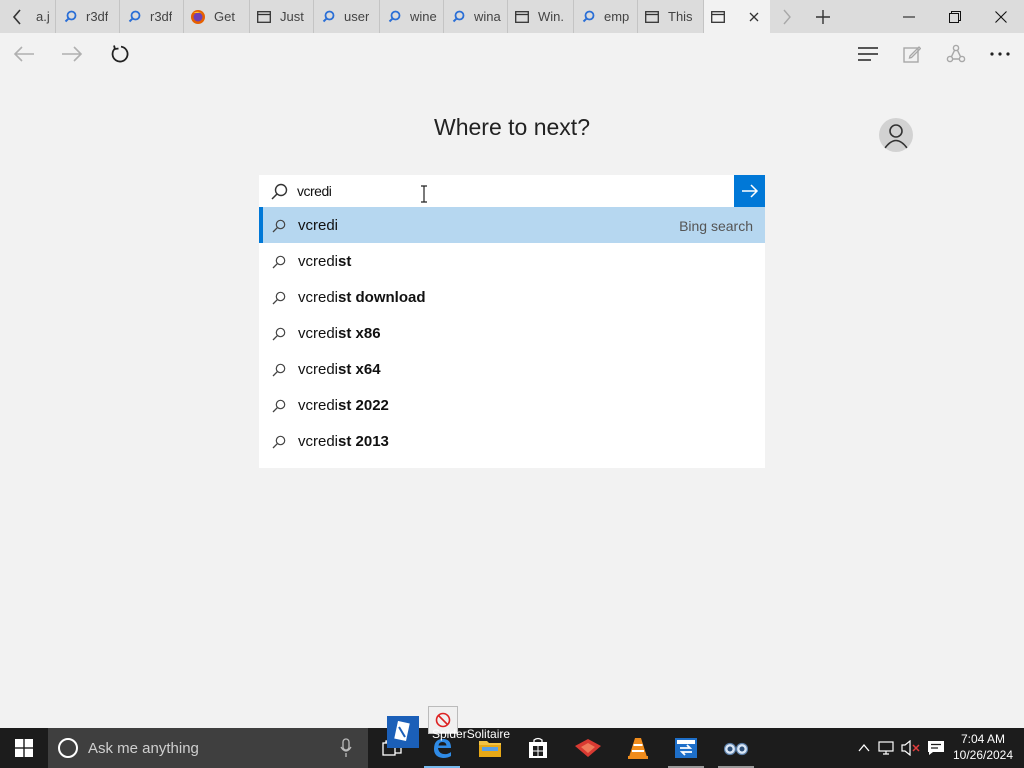  What do you see at coordinates (359, 369) in the screenshot?
I see `suggestion-completion: st x64` at bounding box center [359, 369].